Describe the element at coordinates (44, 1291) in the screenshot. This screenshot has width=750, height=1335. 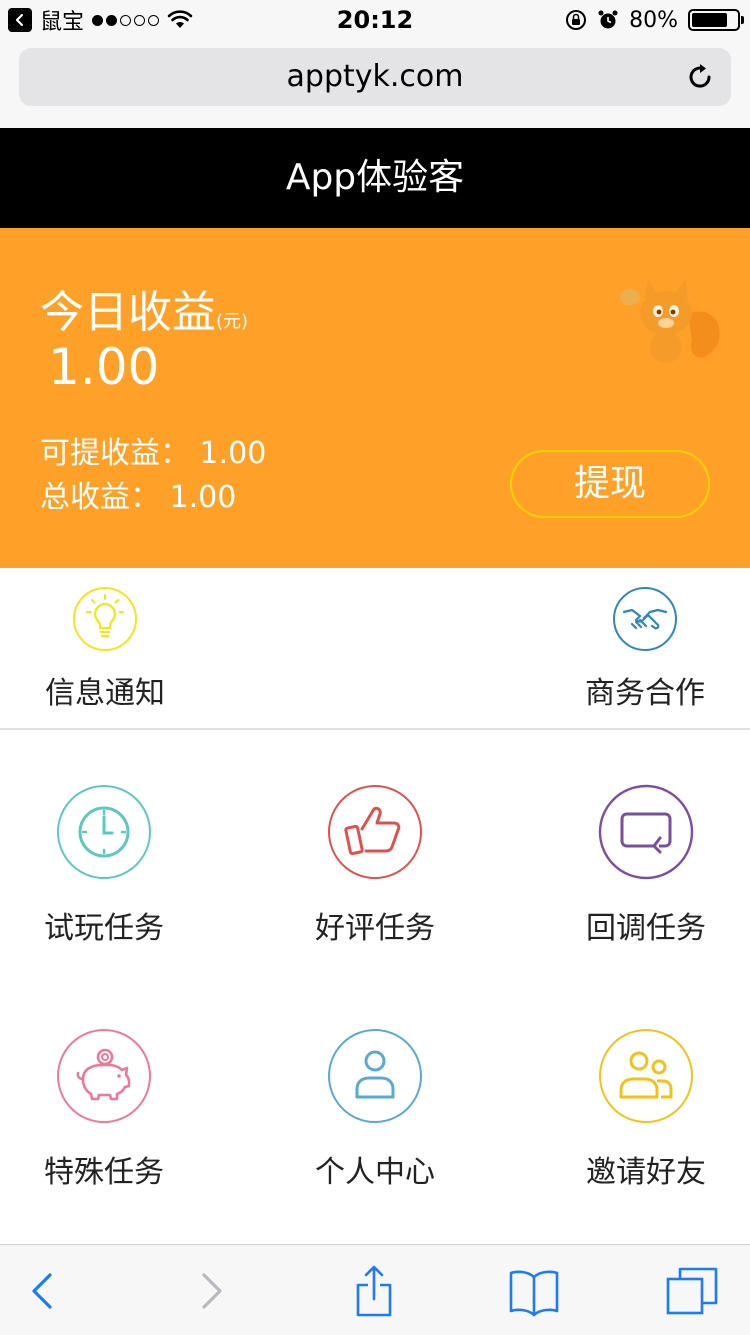
I see `back-arrow-icon` at that location.